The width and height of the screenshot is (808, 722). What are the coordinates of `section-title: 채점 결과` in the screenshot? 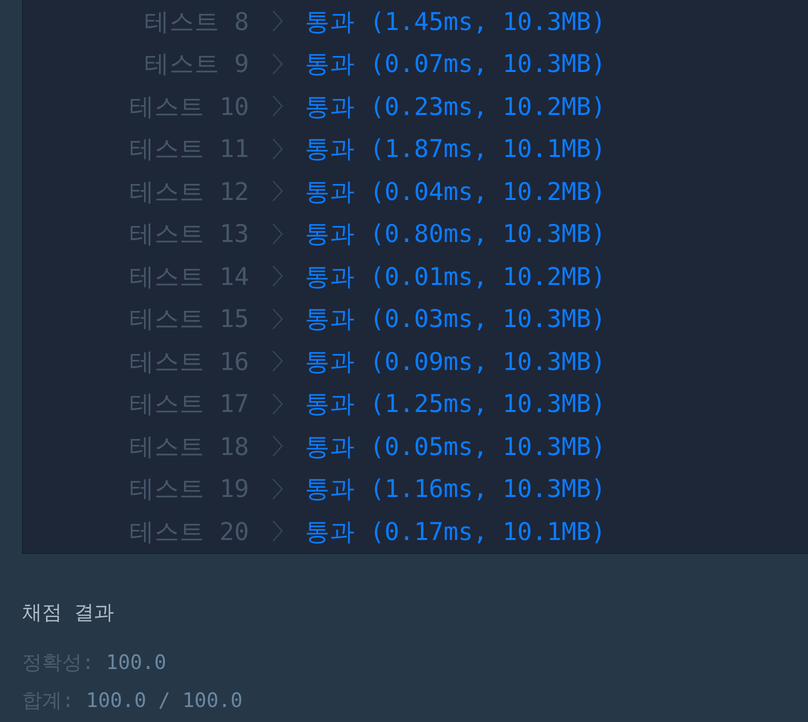 It's located at (69, 612).